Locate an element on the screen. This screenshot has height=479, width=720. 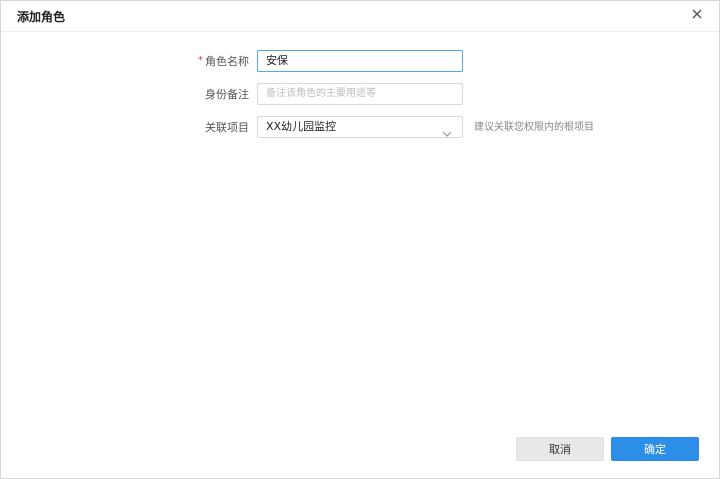
dialog-header: 添加角色 is located at coordinates (360, 16).